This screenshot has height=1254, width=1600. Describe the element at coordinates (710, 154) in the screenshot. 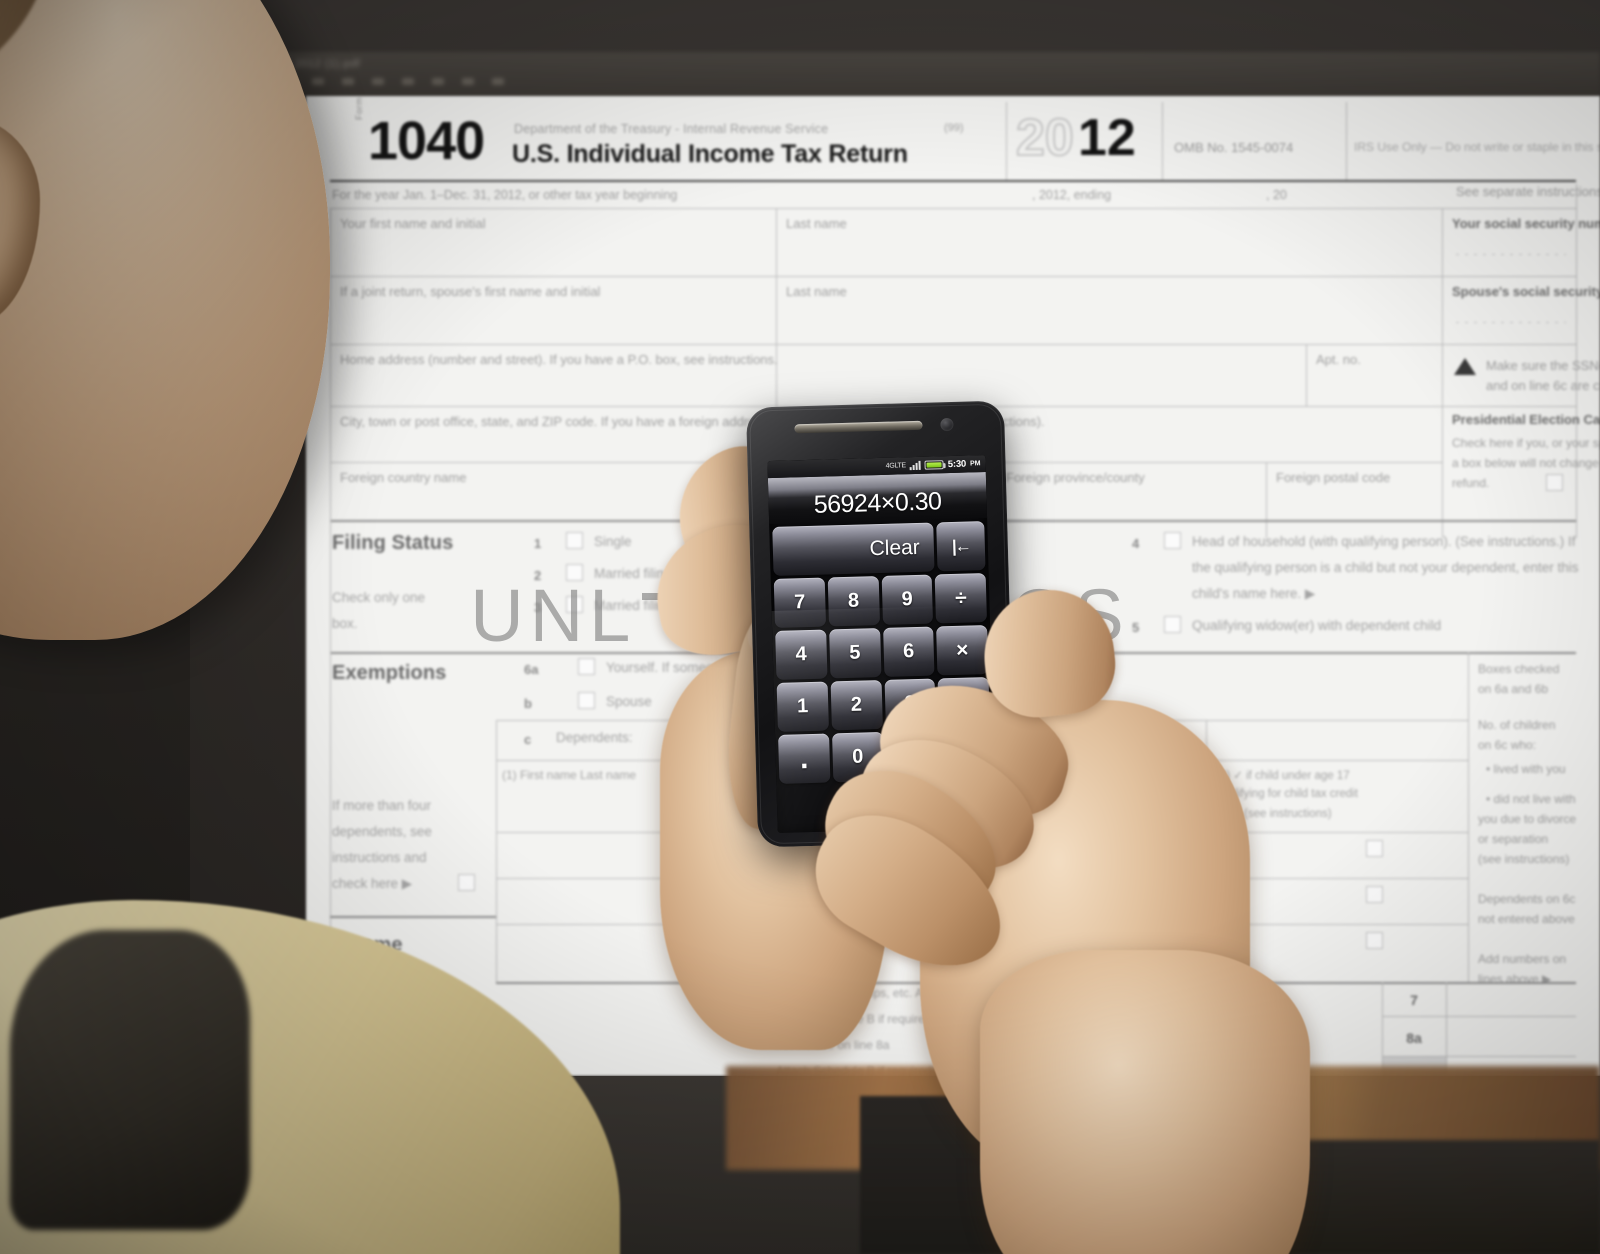

I see `form-title: U.S. Individual Income Tax Return` at that location.